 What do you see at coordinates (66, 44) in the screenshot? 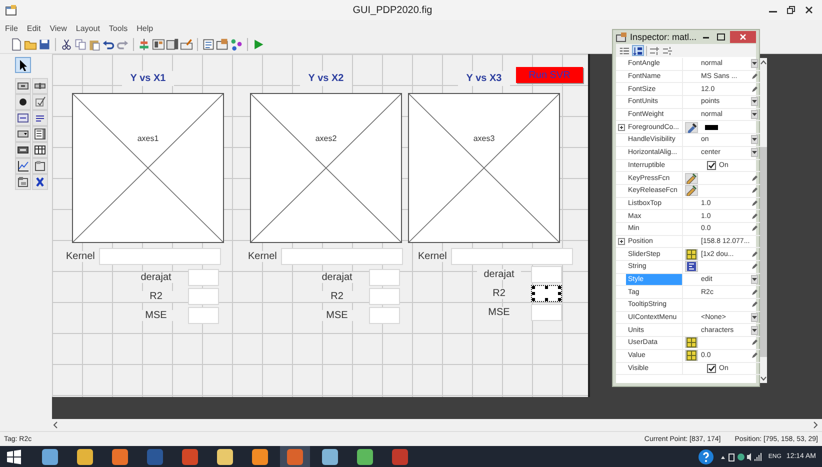
I see `scissors-icon` at bounding box center [66, 44].